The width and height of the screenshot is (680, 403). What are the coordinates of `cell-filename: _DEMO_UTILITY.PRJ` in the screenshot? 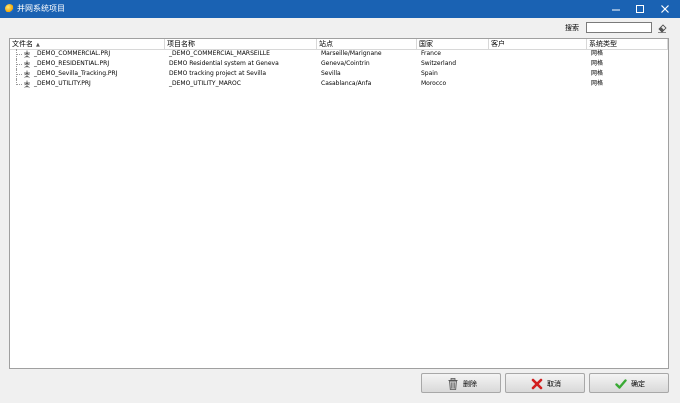 It's located at (62, 83).